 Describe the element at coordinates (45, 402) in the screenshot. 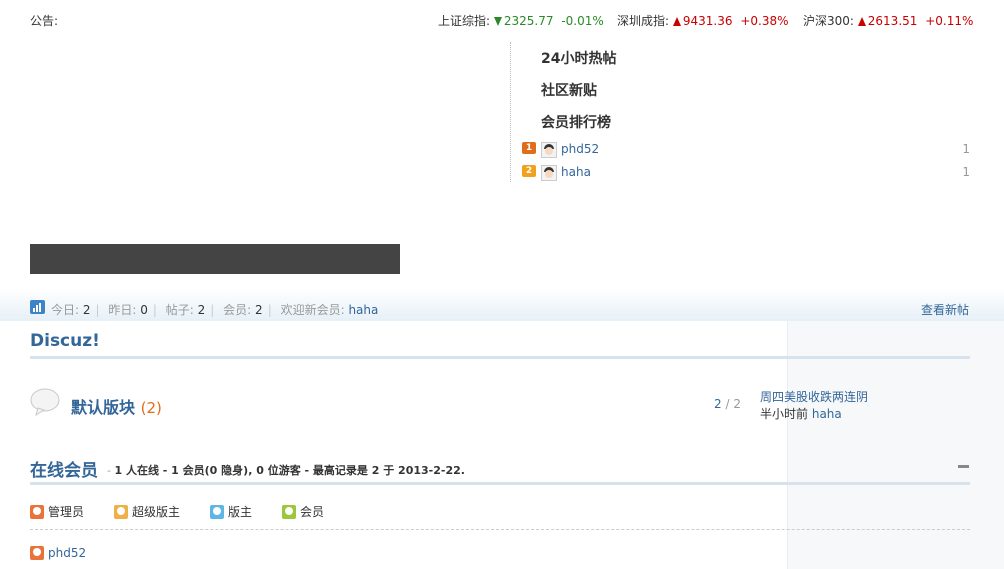

I see `forum-bubble-icon` at that location.